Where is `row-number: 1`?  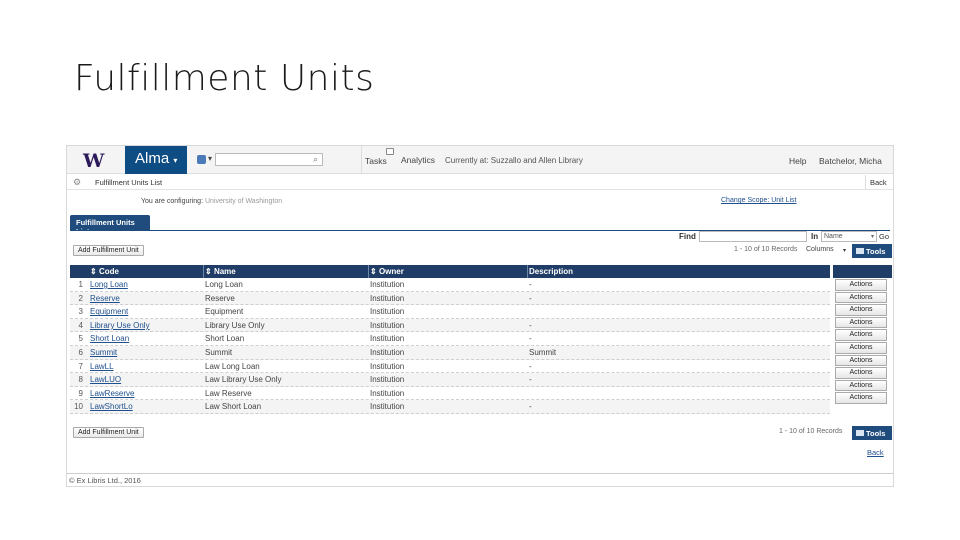
row-number: 1 is located at coordinates (80, 284).